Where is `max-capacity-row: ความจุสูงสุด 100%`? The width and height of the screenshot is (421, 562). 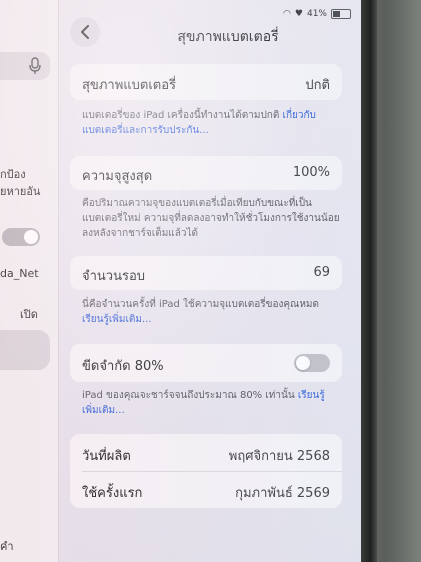 max-capacity-row: ความจุสูงสุด 100% is located at coordinates (206, 173).